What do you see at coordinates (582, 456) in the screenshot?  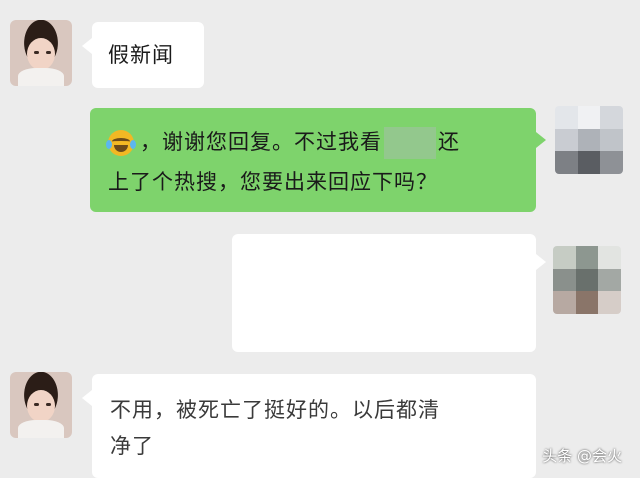 I see `watermark-label: 头条 @会火` at bounding box center [582, 456].